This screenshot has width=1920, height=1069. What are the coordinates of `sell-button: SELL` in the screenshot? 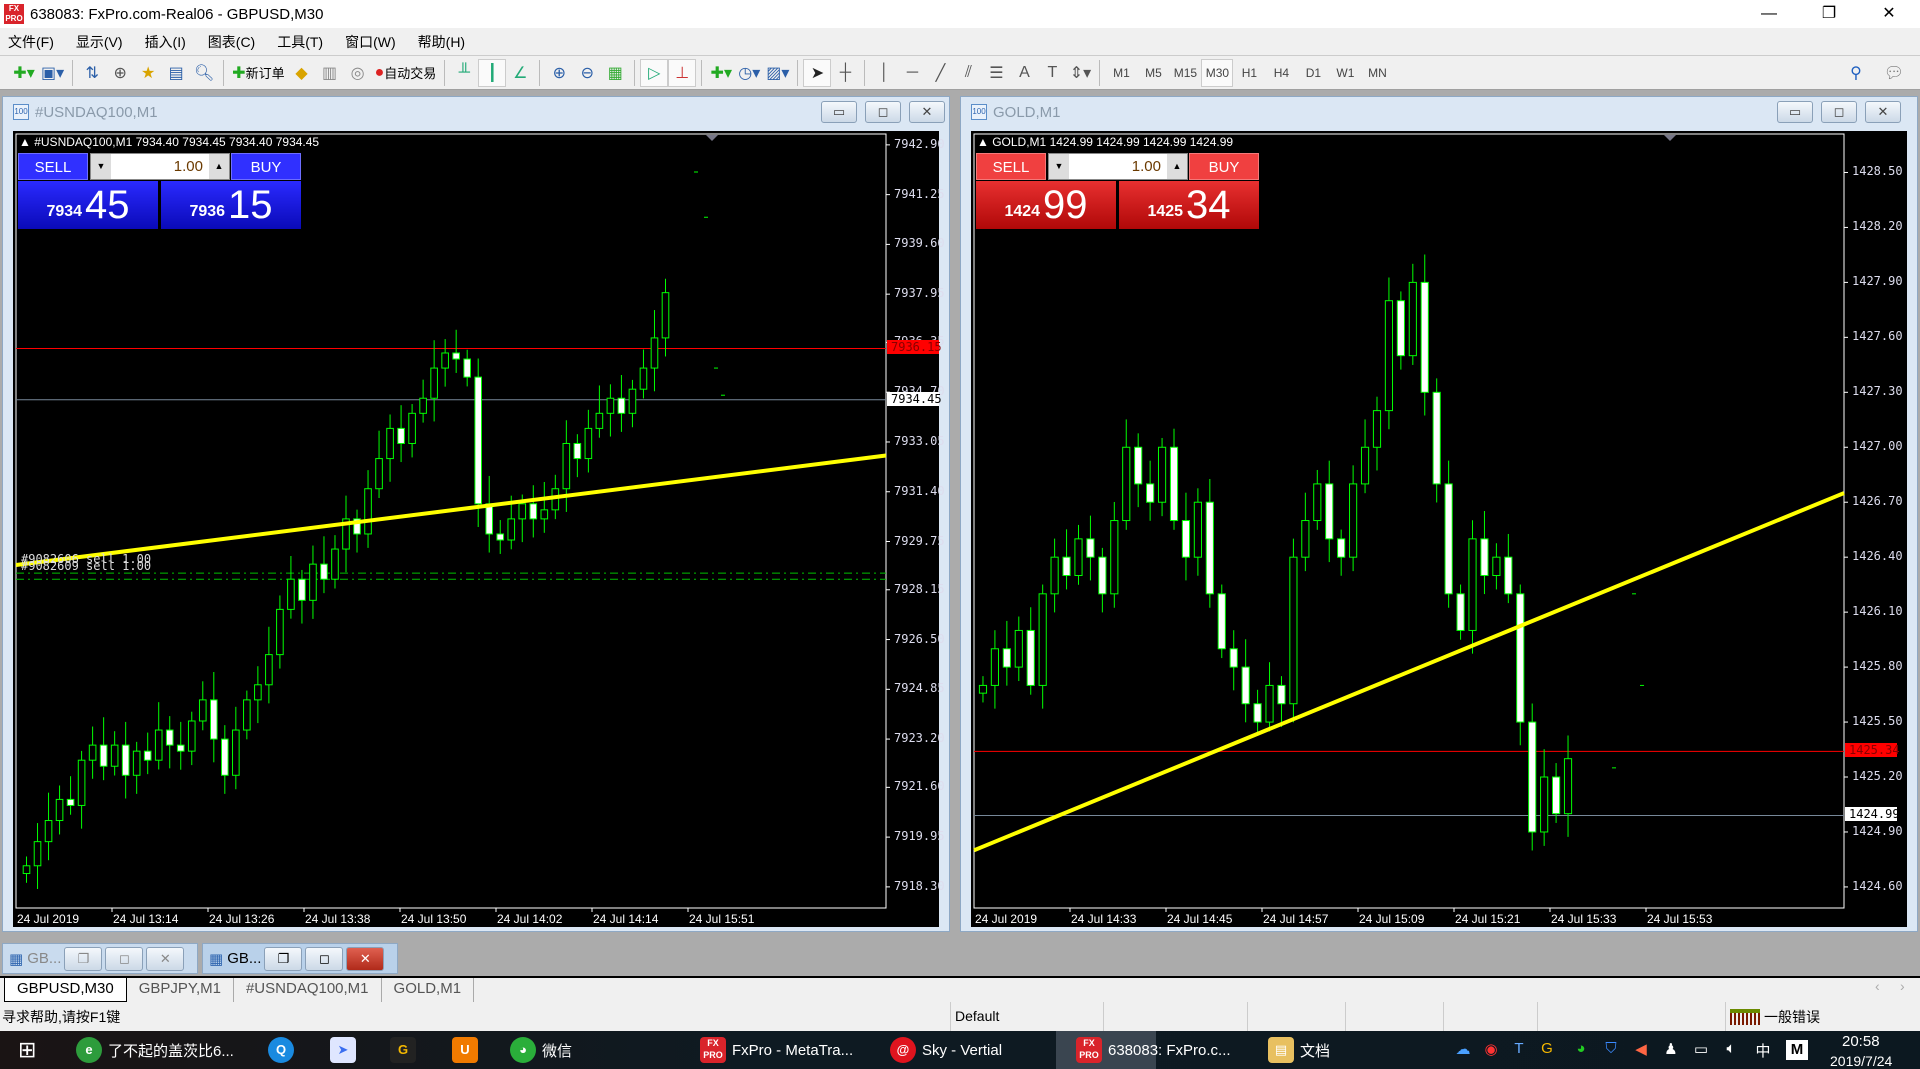 It's located at (1011, 166).